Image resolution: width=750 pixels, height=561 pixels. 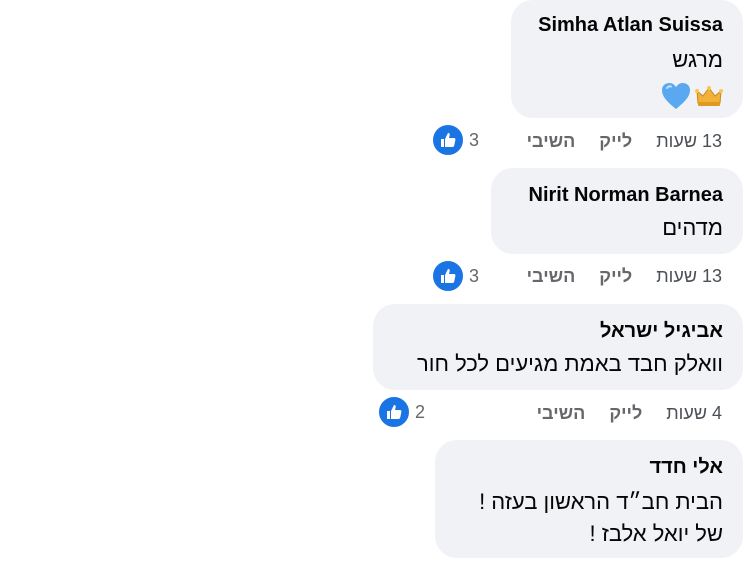 I want to click on comment-time: 4 שעות, so click(x=694, y=413).